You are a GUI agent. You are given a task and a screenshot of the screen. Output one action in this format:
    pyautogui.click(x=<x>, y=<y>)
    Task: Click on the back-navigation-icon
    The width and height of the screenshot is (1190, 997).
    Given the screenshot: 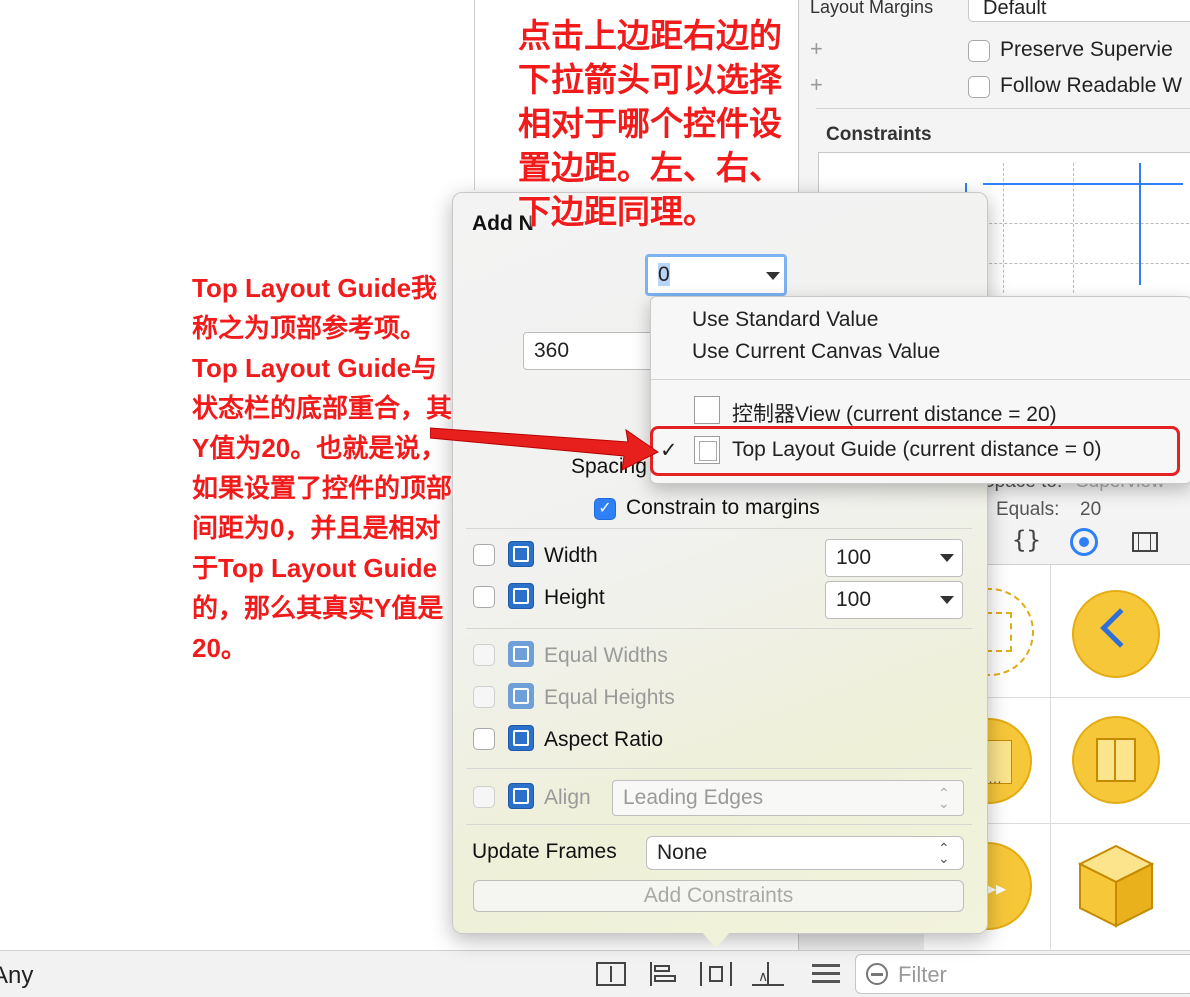 What is the action you would take?
    pyautogui.click(x=1116, y=634)
    